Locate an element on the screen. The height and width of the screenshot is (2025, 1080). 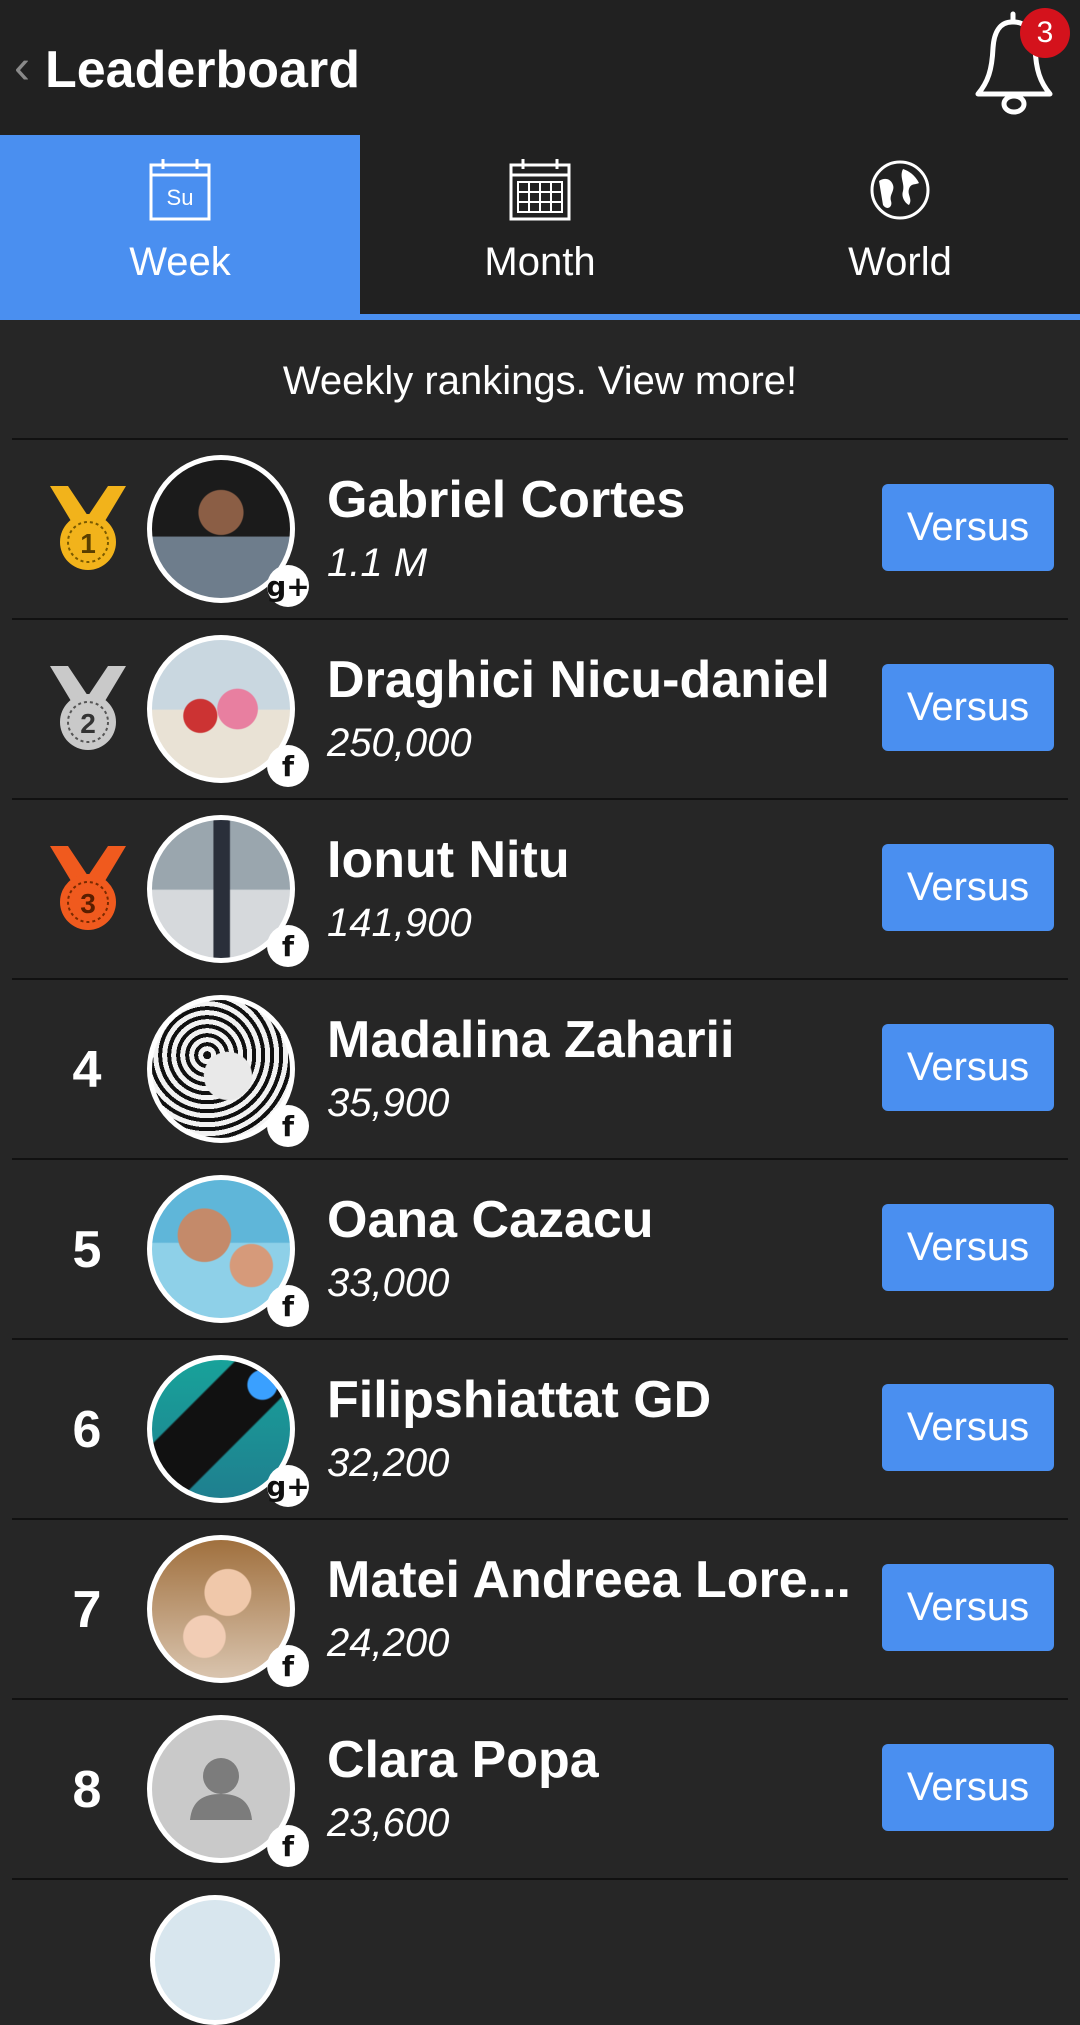
tab-month: Month is located at coordinates (540, 224).